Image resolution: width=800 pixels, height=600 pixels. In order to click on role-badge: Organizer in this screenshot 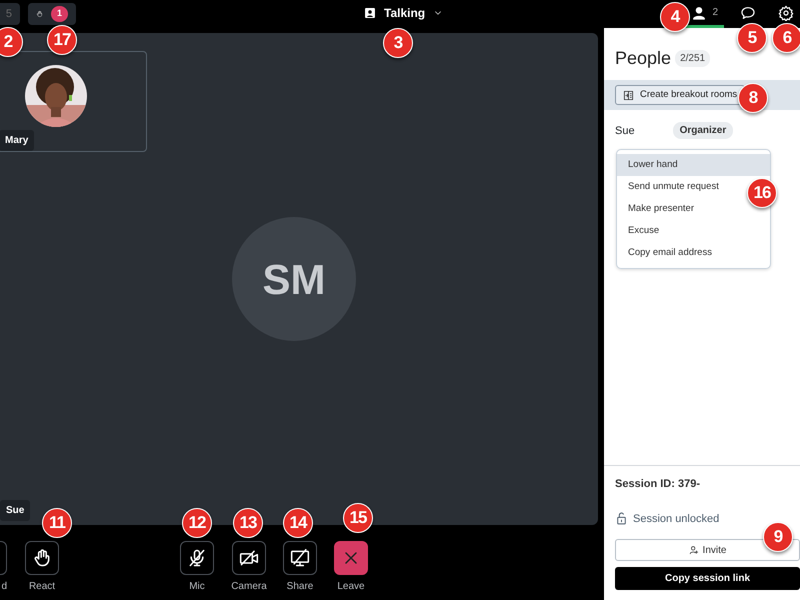, I will do `click(703, 131)`.